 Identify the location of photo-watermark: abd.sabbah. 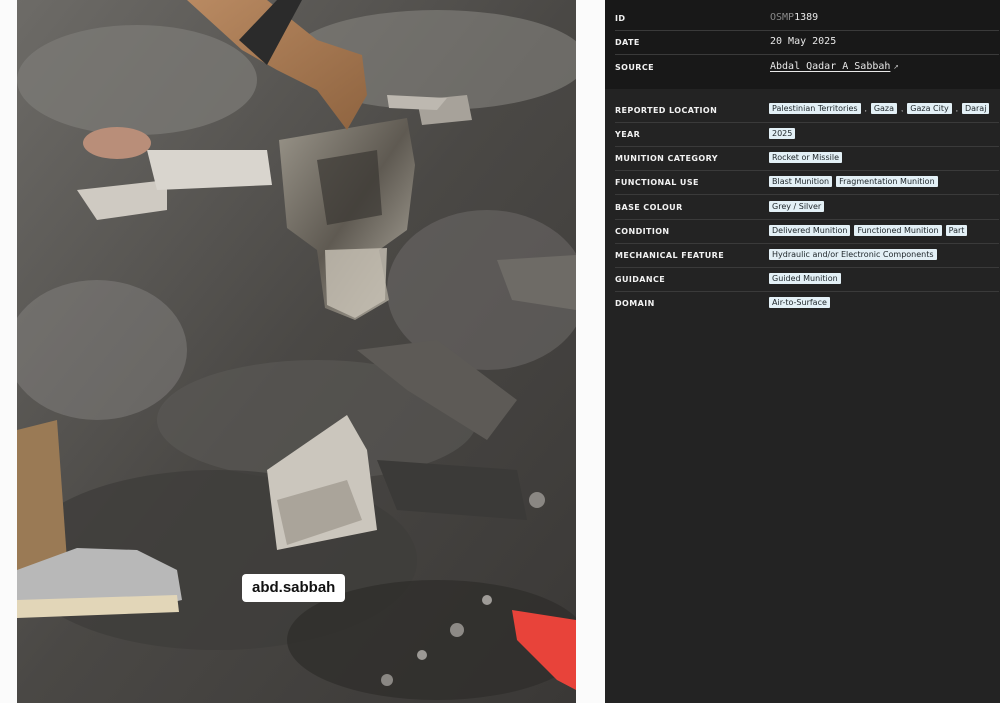
(294, 588).